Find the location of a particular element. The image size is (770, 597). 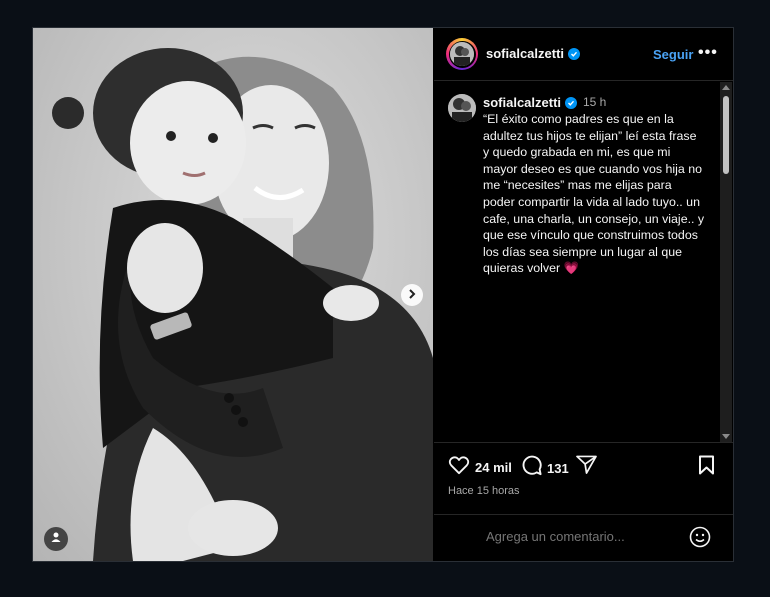

follow-button: Seguir is located at coordinates (673, 54).